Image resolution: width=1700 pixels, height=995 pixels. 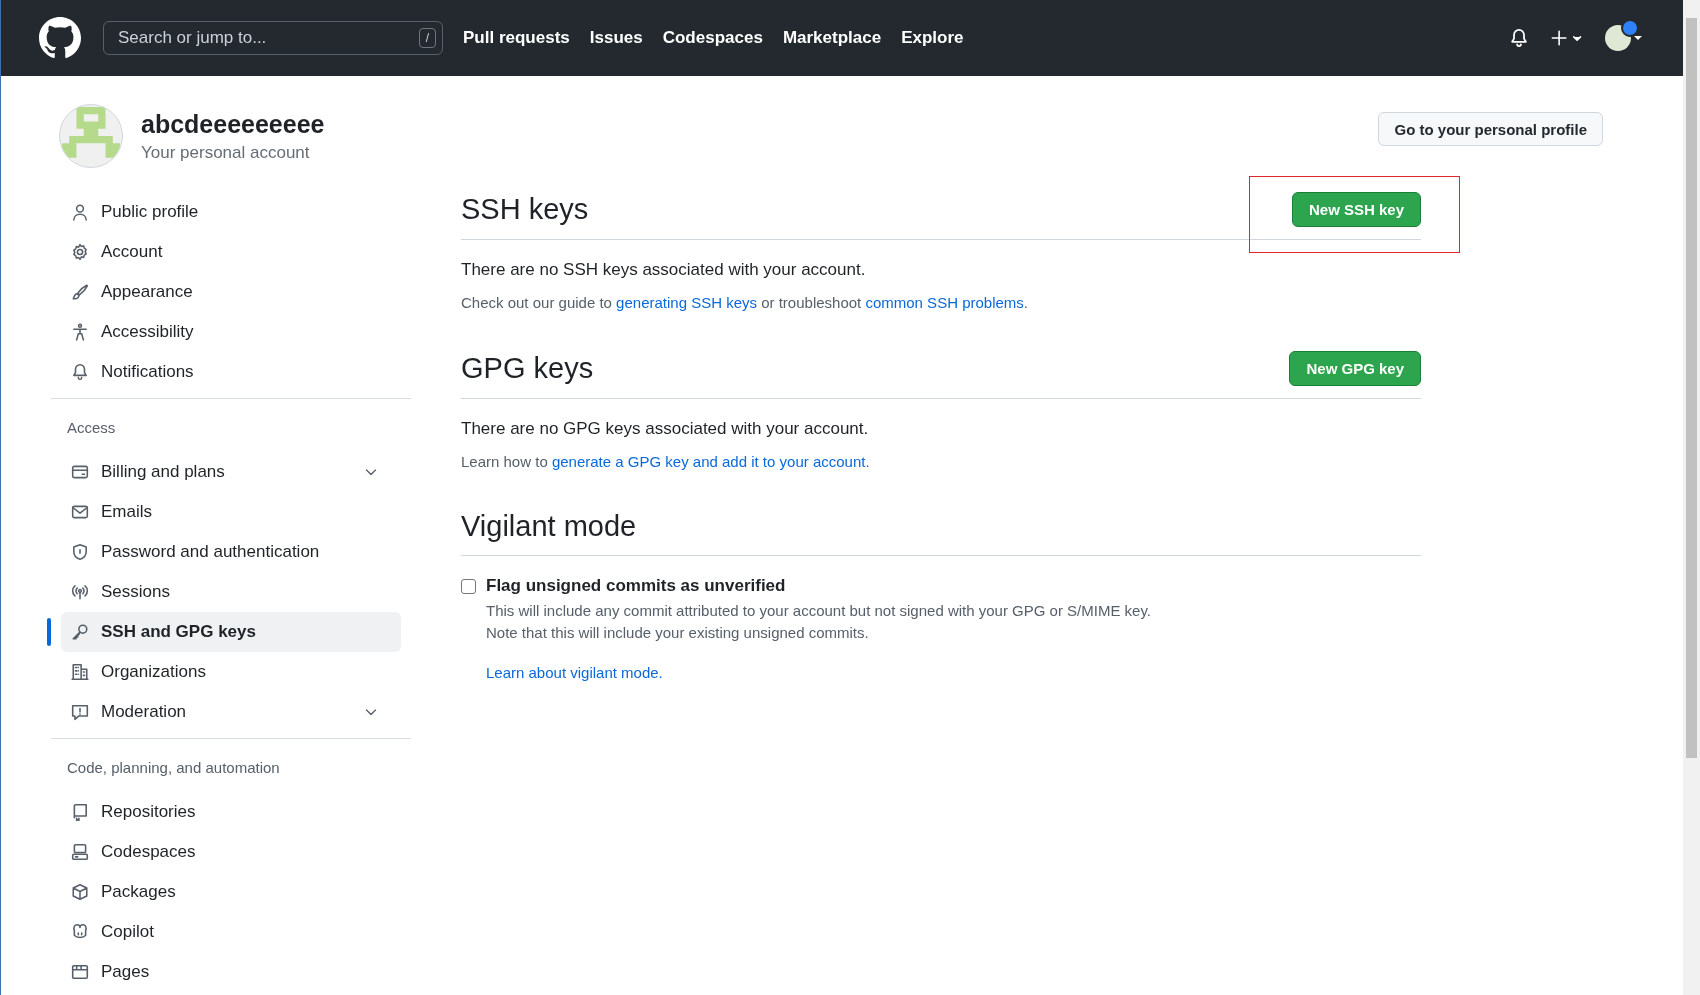 I want to click on help-text: Check out our guide to generating SSH keys or troubleshoot common SSH problems., so click(x=745, y=302).